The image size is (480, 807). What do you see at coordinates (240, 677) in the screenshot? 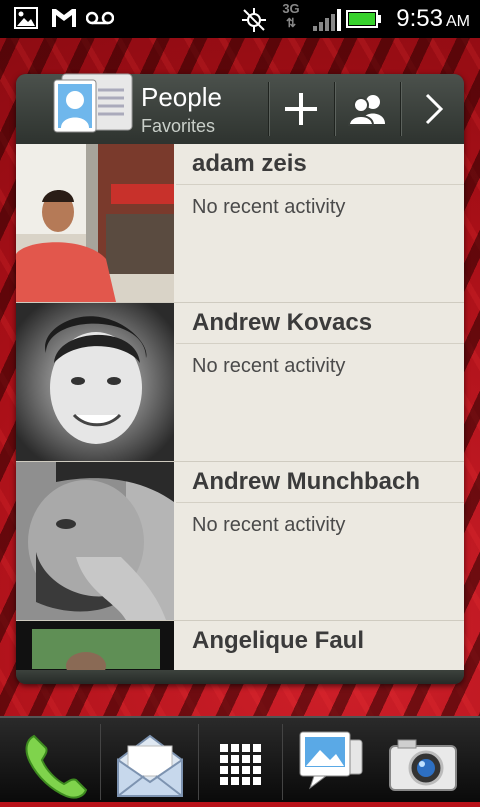
I see `widget-footer` at bounding box center [240, 677].